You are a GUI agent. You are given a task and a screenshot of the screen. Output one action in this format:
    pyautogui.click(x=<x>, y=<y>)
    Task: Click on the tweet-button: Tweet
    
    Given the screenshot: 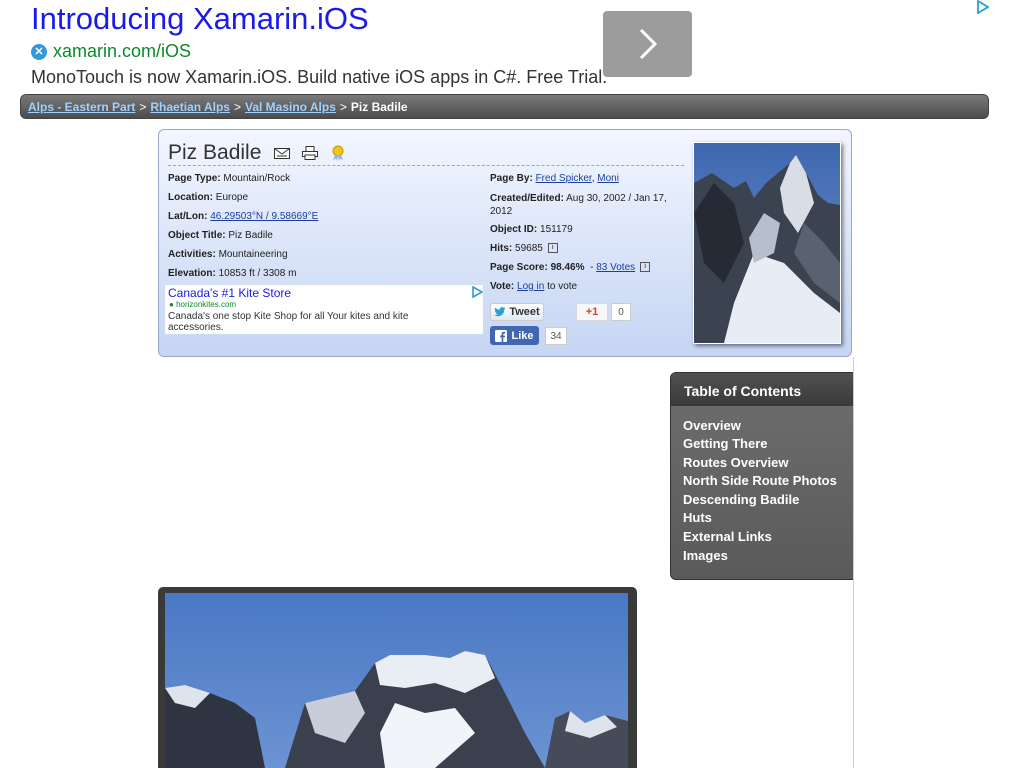 What is the action you would take?
    pyautogui.click(x=517, y=312)
    